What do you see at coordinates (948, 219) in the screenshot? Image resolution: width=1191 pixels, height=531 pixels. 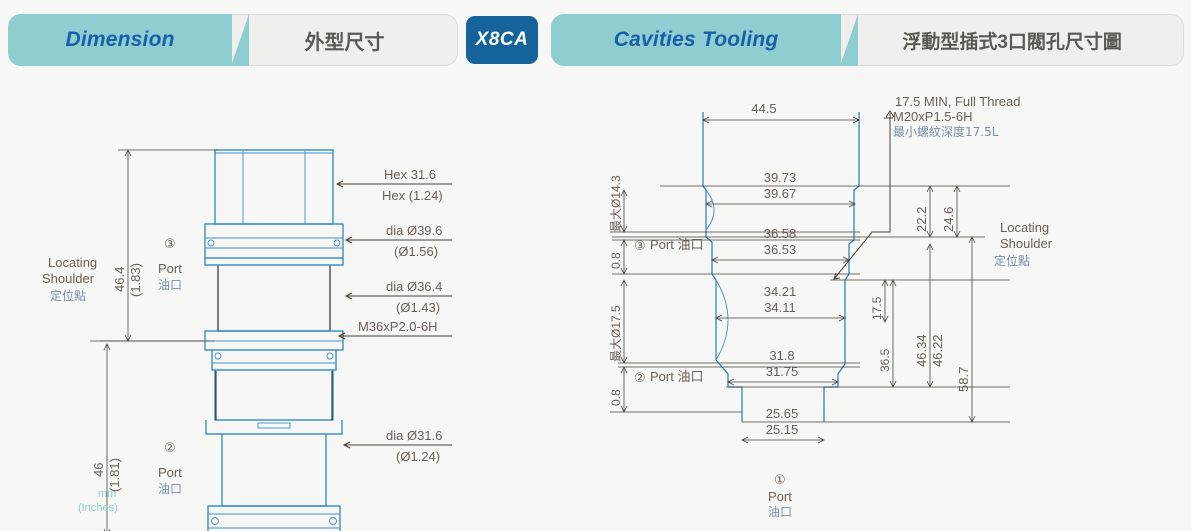 I see `dim-24-6: 24.6` at bounding box center [948, 219].